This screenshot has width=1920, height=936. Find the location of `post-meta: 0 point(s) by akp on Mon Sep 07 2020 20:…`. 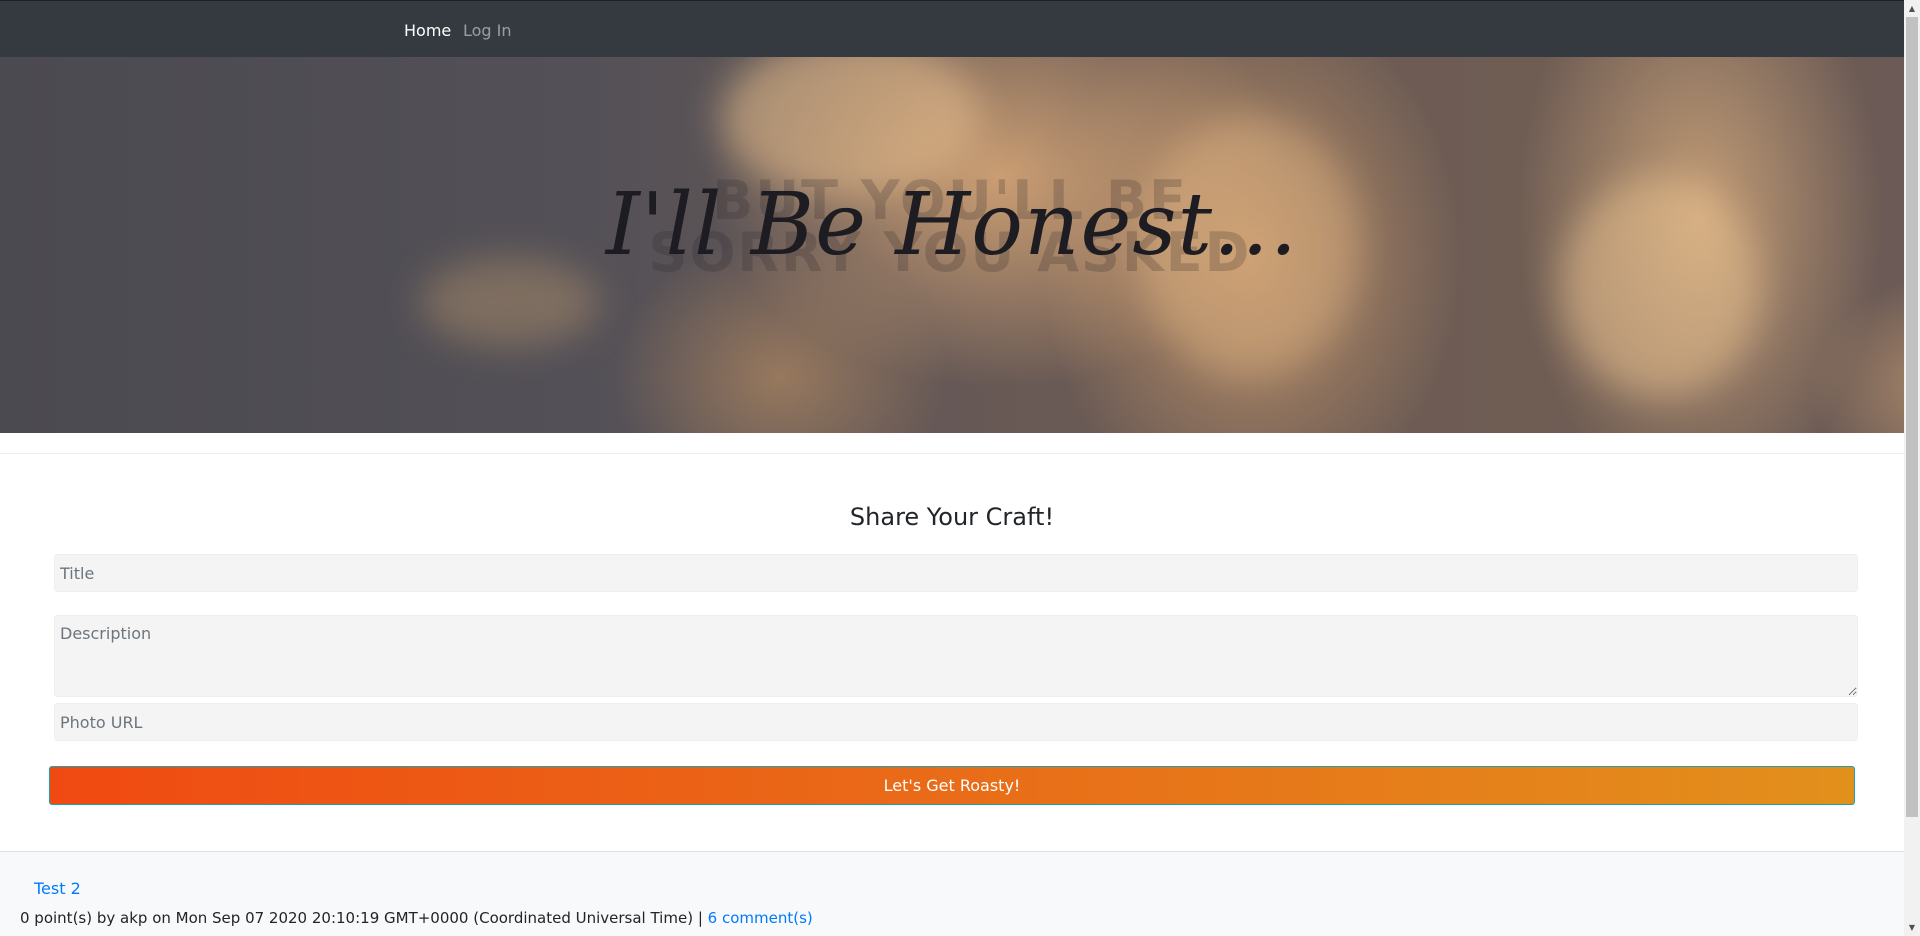

post-meta: 0 point(s) by akp on Mon Sep 07 2020 20:… is located at coordinates (416, 918).